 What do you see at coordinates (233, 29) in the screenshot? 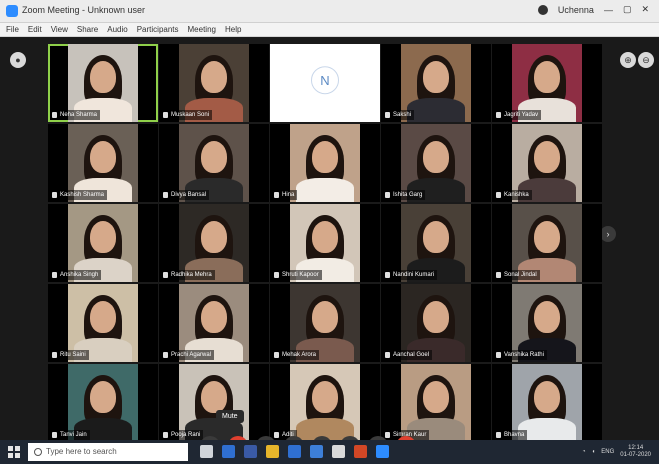
I see `menu-help: Help` at bounding box center [233, 29].